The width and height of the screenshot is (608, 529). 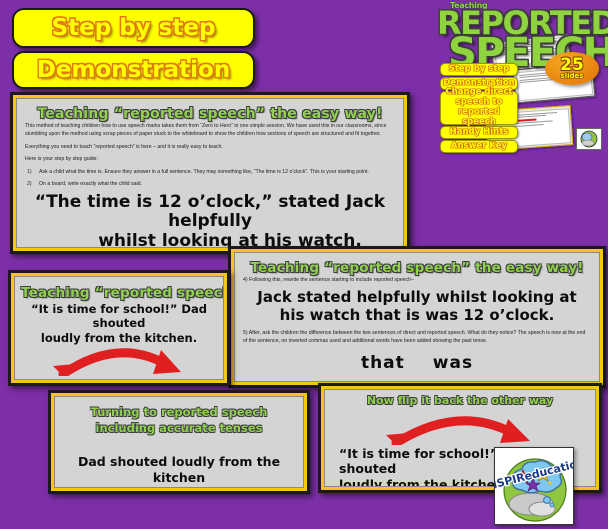 I want to click on panel-rewrite-headline-line1: Jack stated helpfully whilst looking at, so click(x=417, y=296).